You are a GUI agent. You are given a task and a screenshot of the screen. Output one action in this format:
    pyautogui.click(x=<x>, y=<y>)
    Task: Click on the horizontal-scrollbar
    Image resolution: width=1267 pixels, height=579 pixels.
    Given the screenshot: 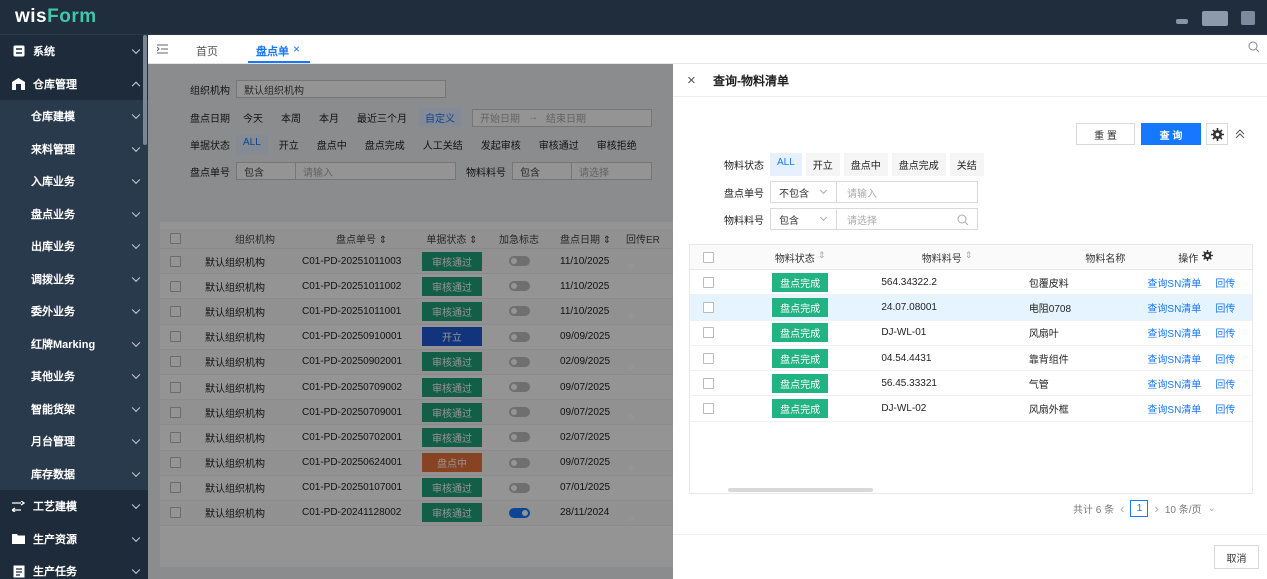 What is the action you would take?
    pyautogui.click(x=800, y=490)
    